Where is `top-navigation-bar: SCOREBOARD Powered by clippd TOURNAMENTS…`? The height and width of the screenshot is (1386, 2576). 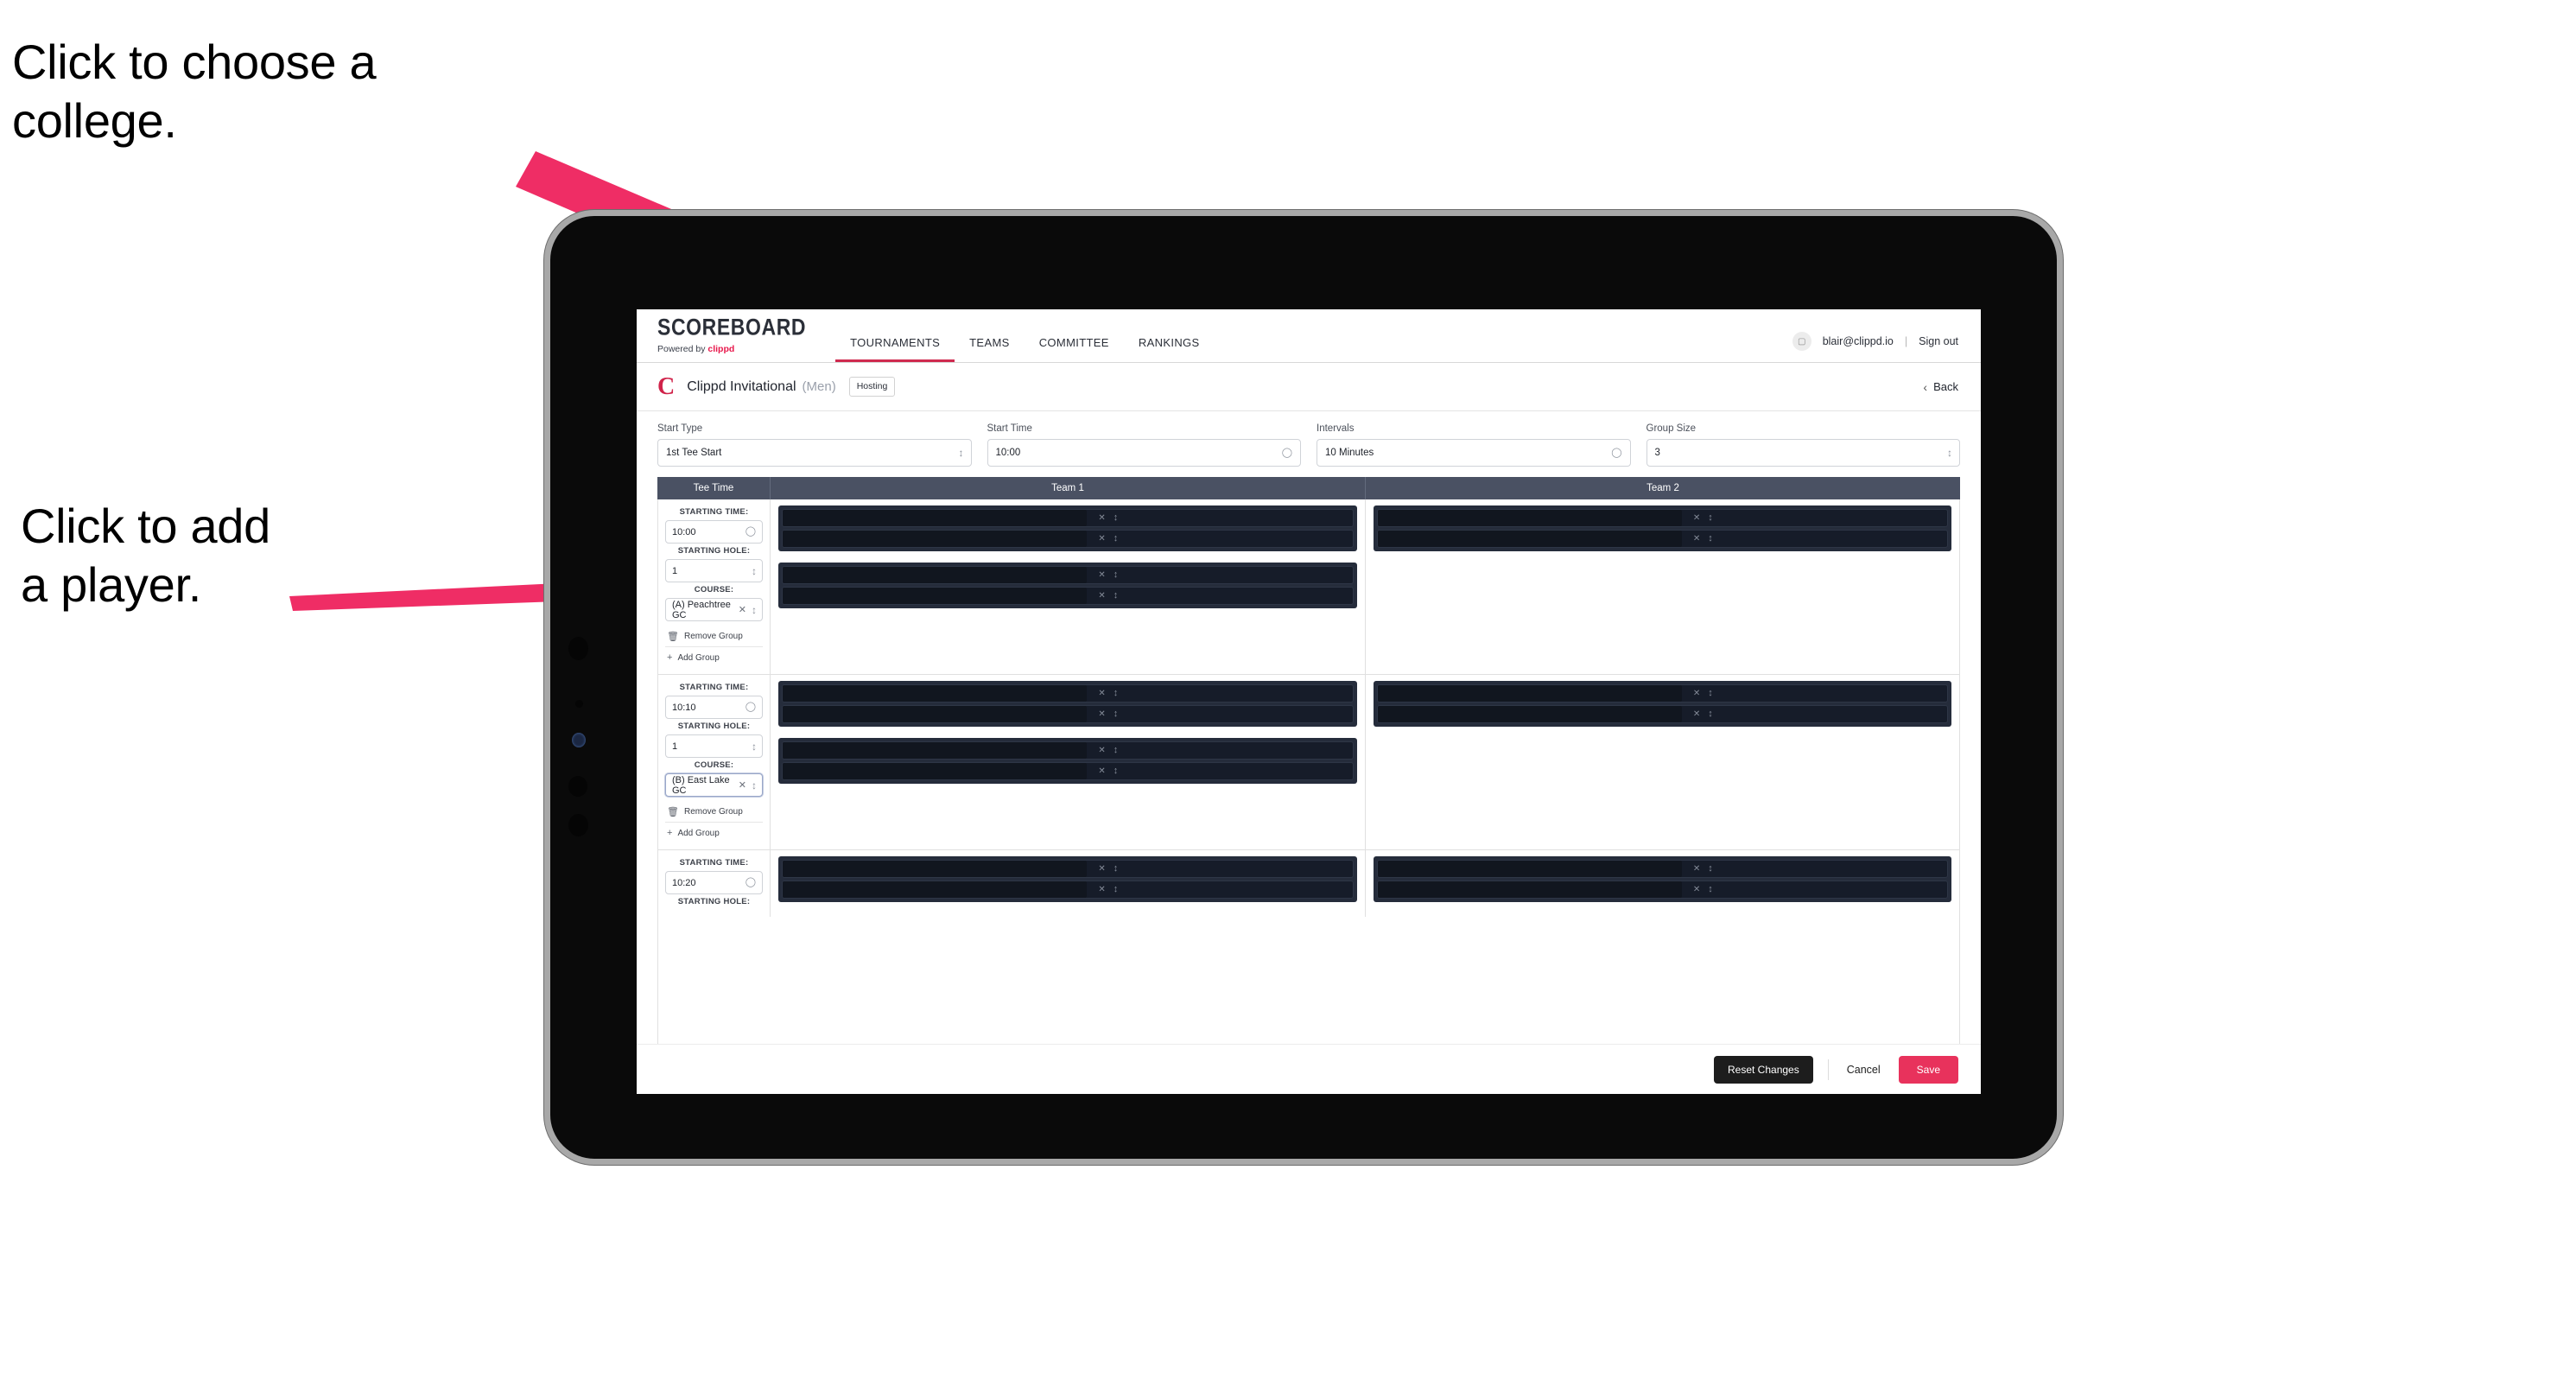 top-navigation-bar: SCOREBOARD Powered by clippd TOURNAMENTS… is located at coordinates (1309, 336).